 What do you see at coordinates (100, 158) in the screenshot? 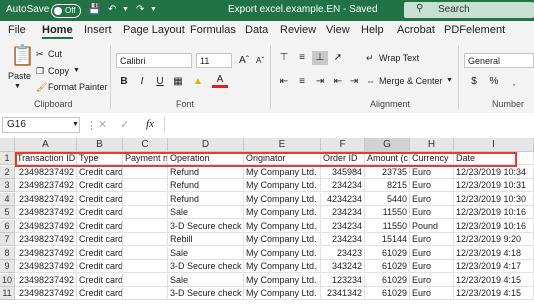
I see `header-cell: Type` at bounding box center [100, 158].